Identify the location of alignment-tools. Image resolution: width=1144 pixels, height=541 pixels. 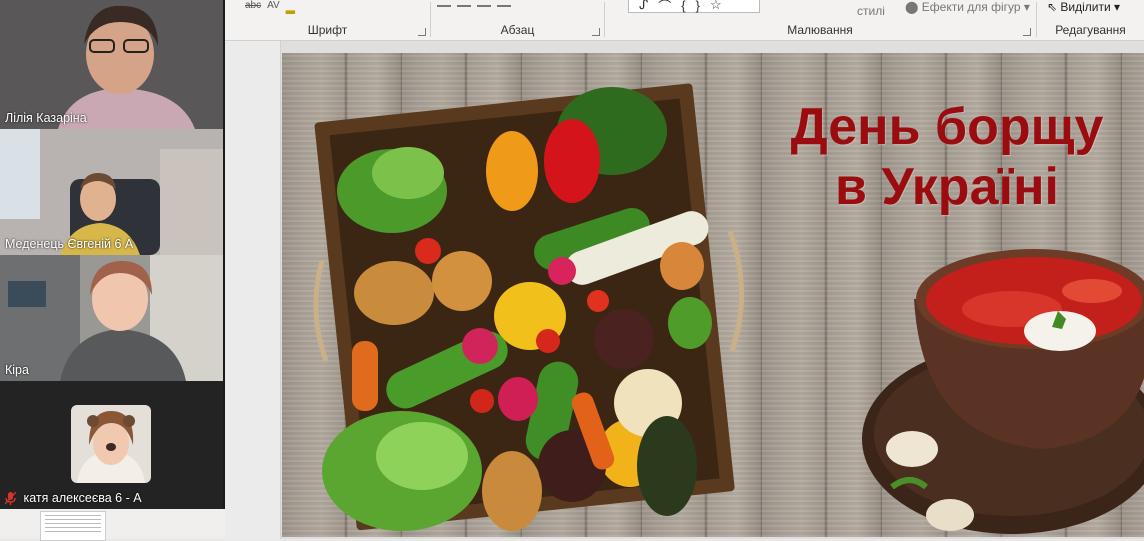
(474, 7).